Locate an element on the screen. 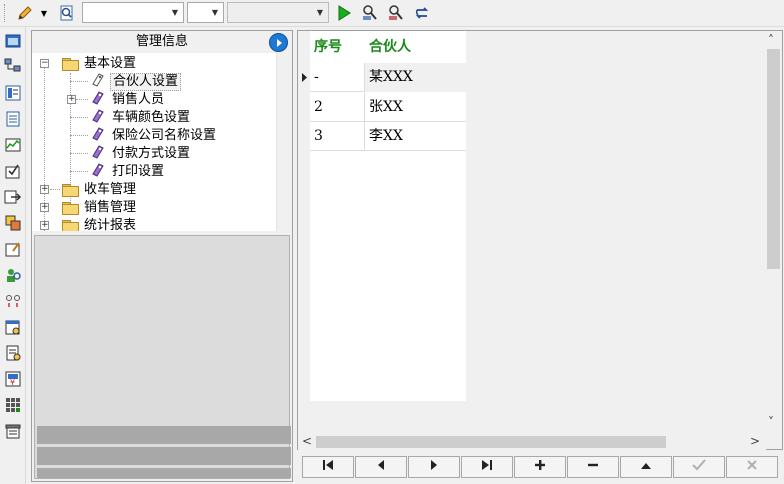  tree-scrollbar is located at coordinates (284, 142).